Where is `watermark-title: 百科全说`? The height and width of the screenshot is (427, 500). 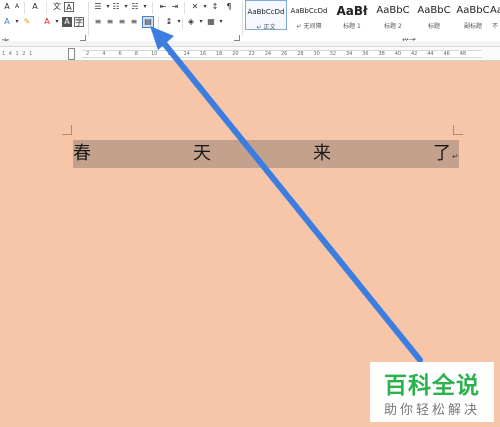 watermark-title: 百科全说 is located at coordinates (432, 386).